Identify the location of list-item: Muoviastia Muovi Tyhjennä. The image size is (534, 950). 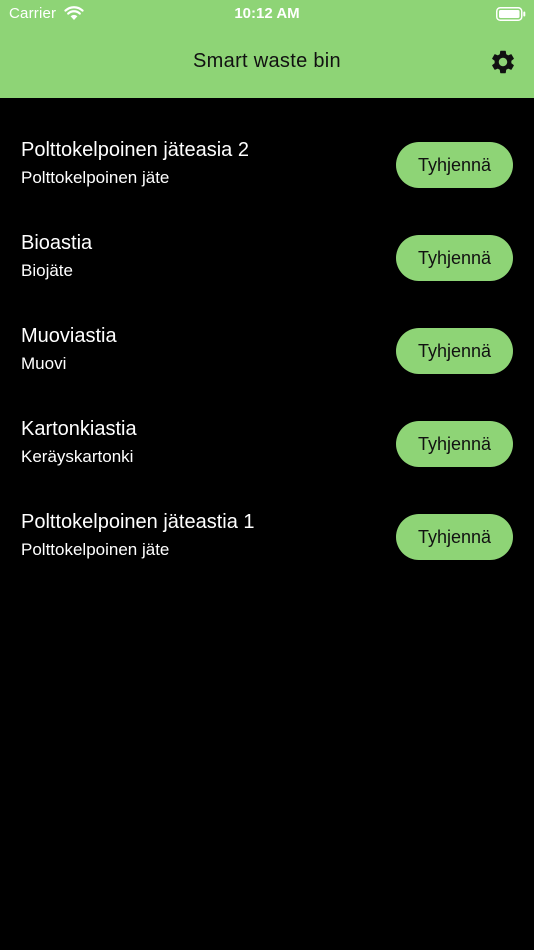
(267, 352).